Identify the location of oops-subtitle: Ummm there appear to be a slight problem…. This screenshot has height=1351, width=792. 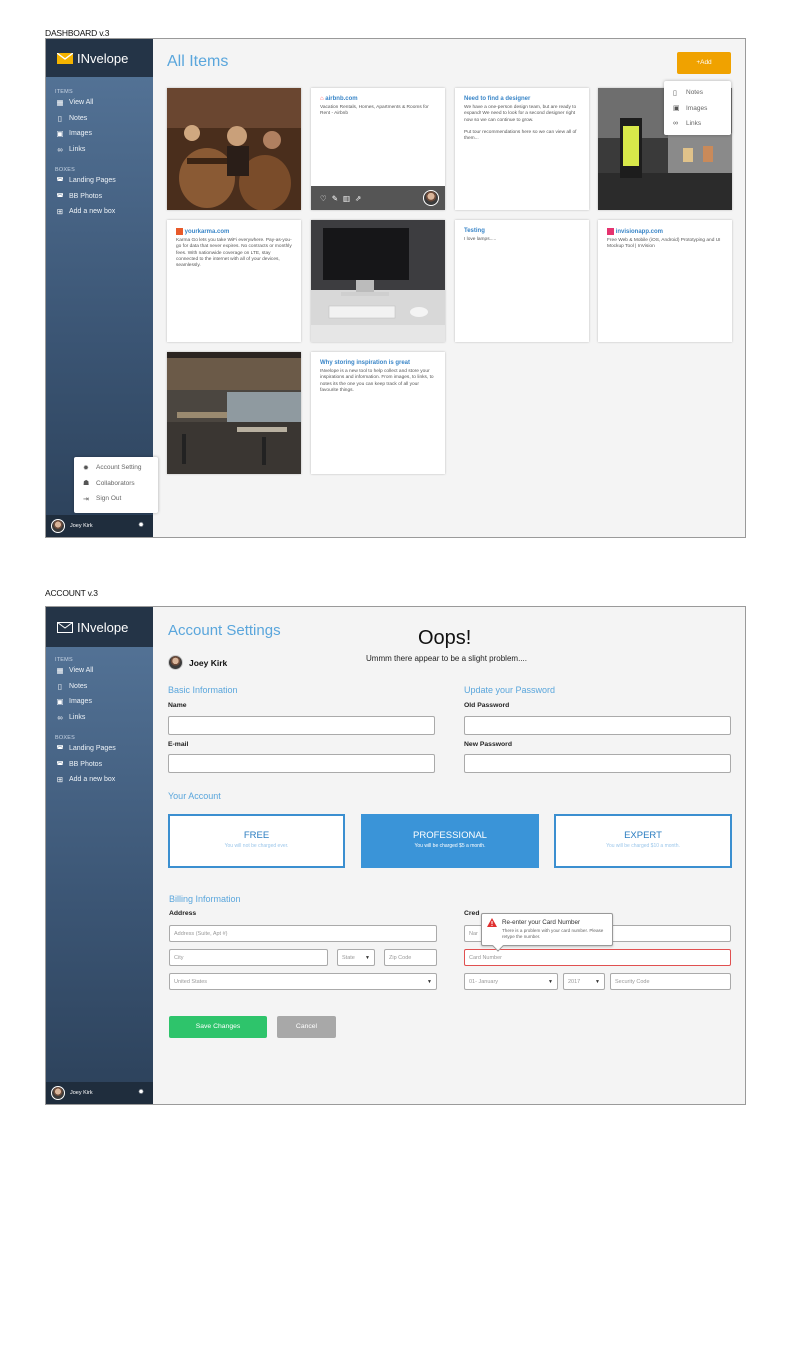
(446, 658).